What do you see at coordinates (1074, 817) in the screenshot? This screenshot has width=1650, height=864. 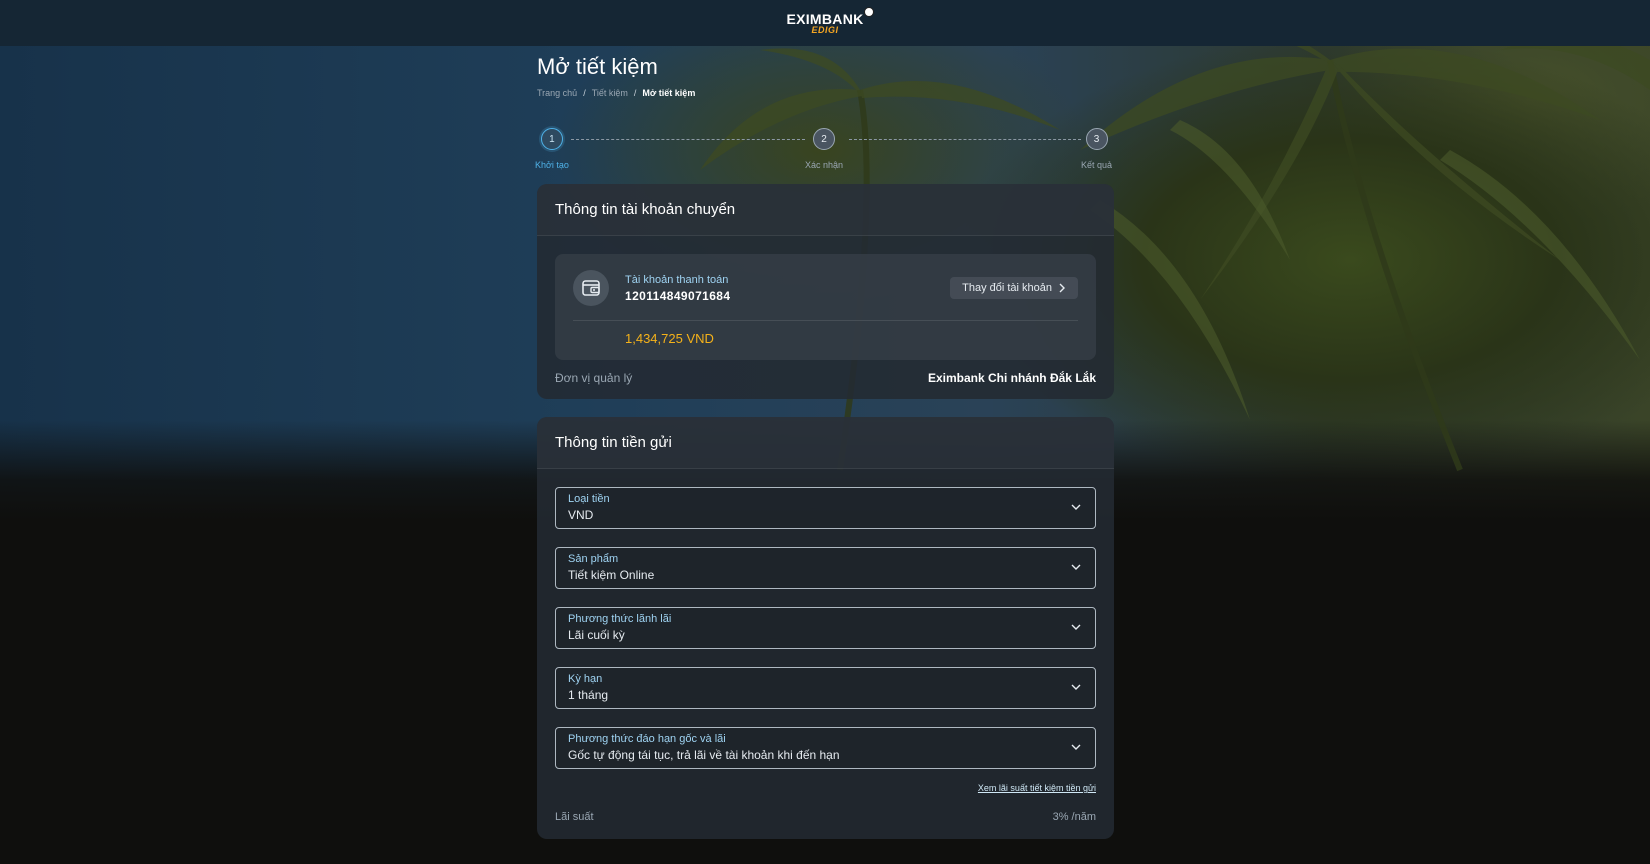 I see `interest-rate-value: 3% /năm` at bounding box center [1074, 817].